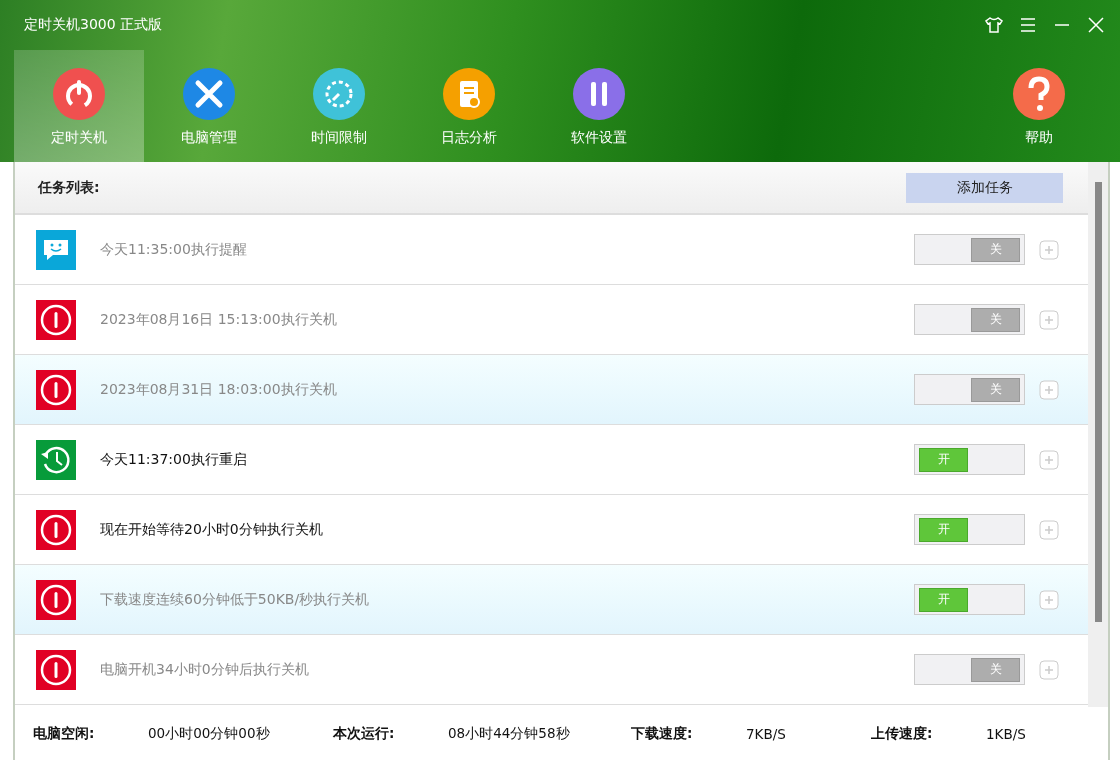 This screenshot has height=760, width=1120. I want to click on help-tab: 帮助, so click(1039, 106).